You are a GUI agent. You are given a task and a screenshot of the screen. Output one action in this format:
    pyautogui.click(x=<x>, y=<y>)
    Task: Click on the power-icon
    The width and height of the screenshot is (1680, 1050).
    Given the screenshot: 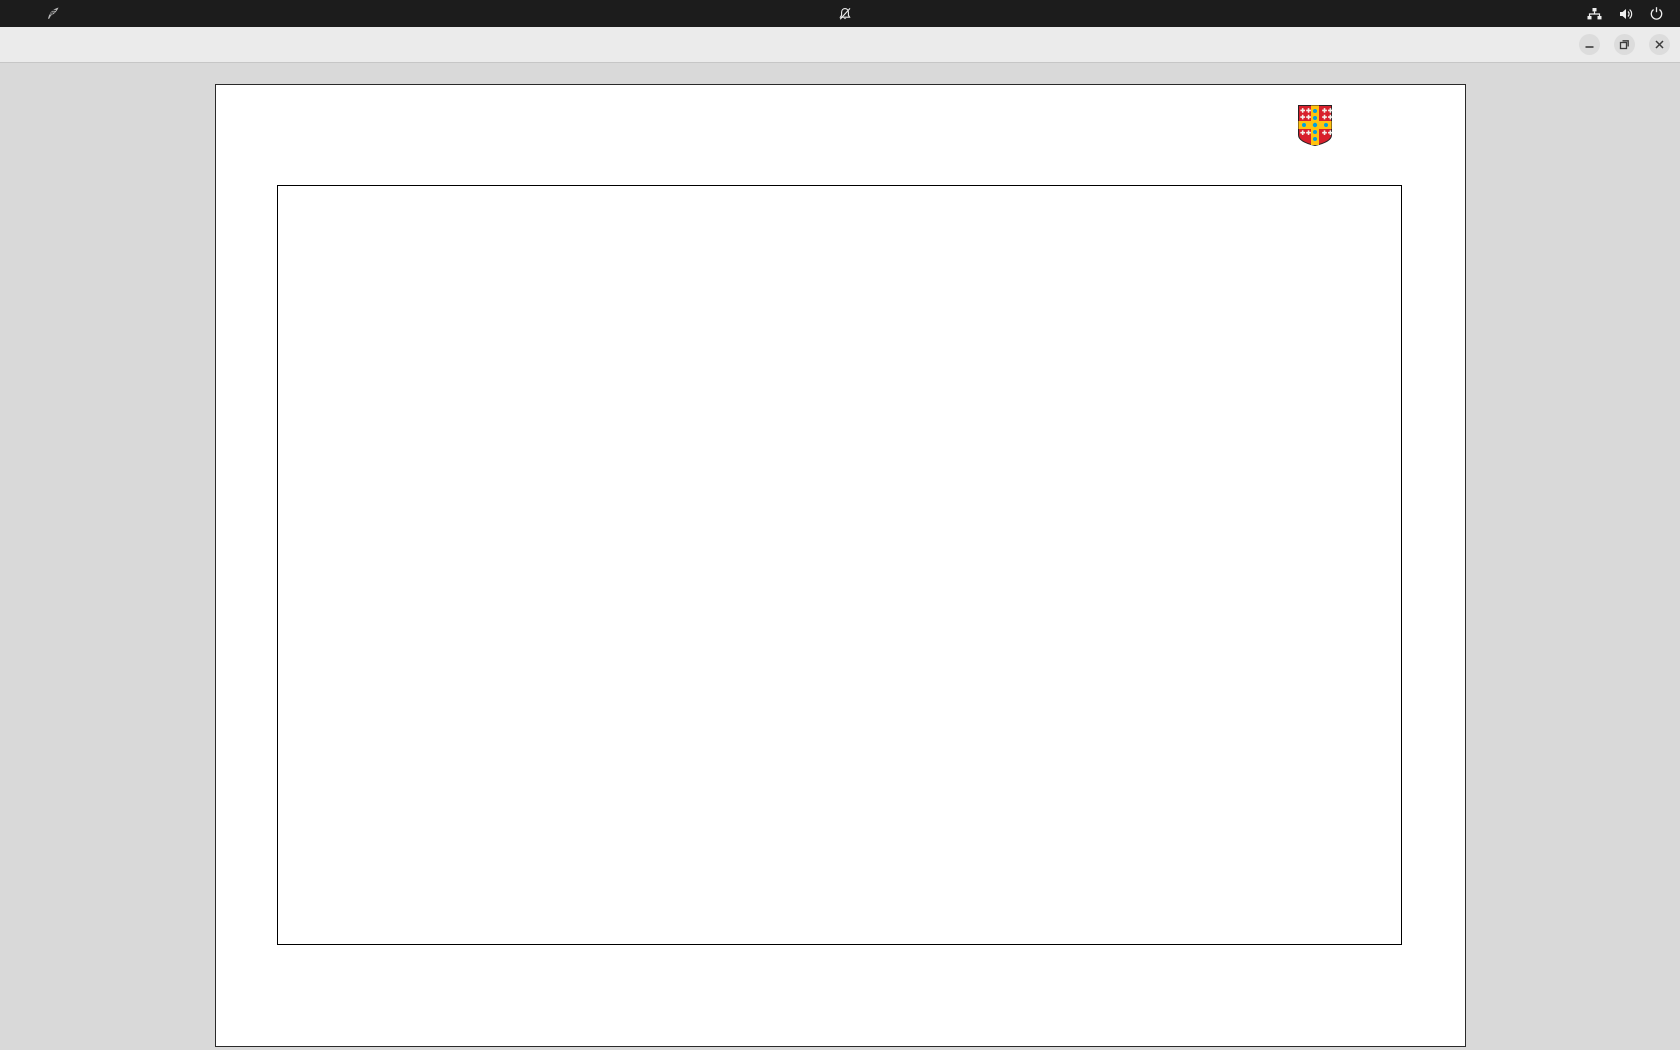 What is the action you would take?
    pyautogui.click(x=1656, y=13)
    